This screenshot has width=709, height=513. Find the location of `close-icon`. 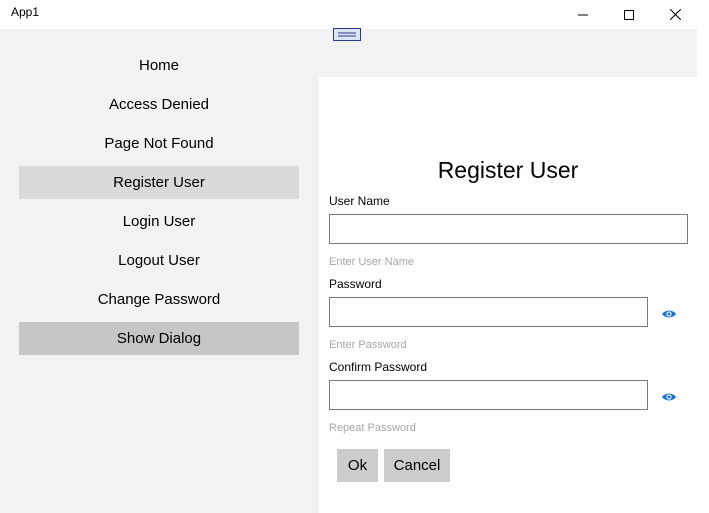

close-icon is located at coordinates (675, 14).